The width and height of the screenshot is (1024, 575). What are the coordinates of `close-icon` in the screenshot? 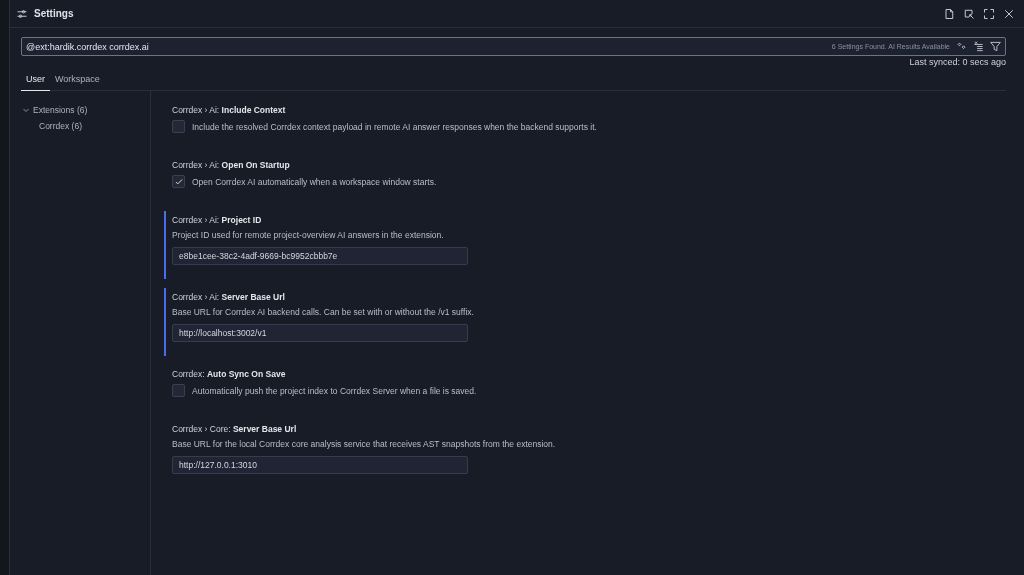 It's located at (1009, 13).